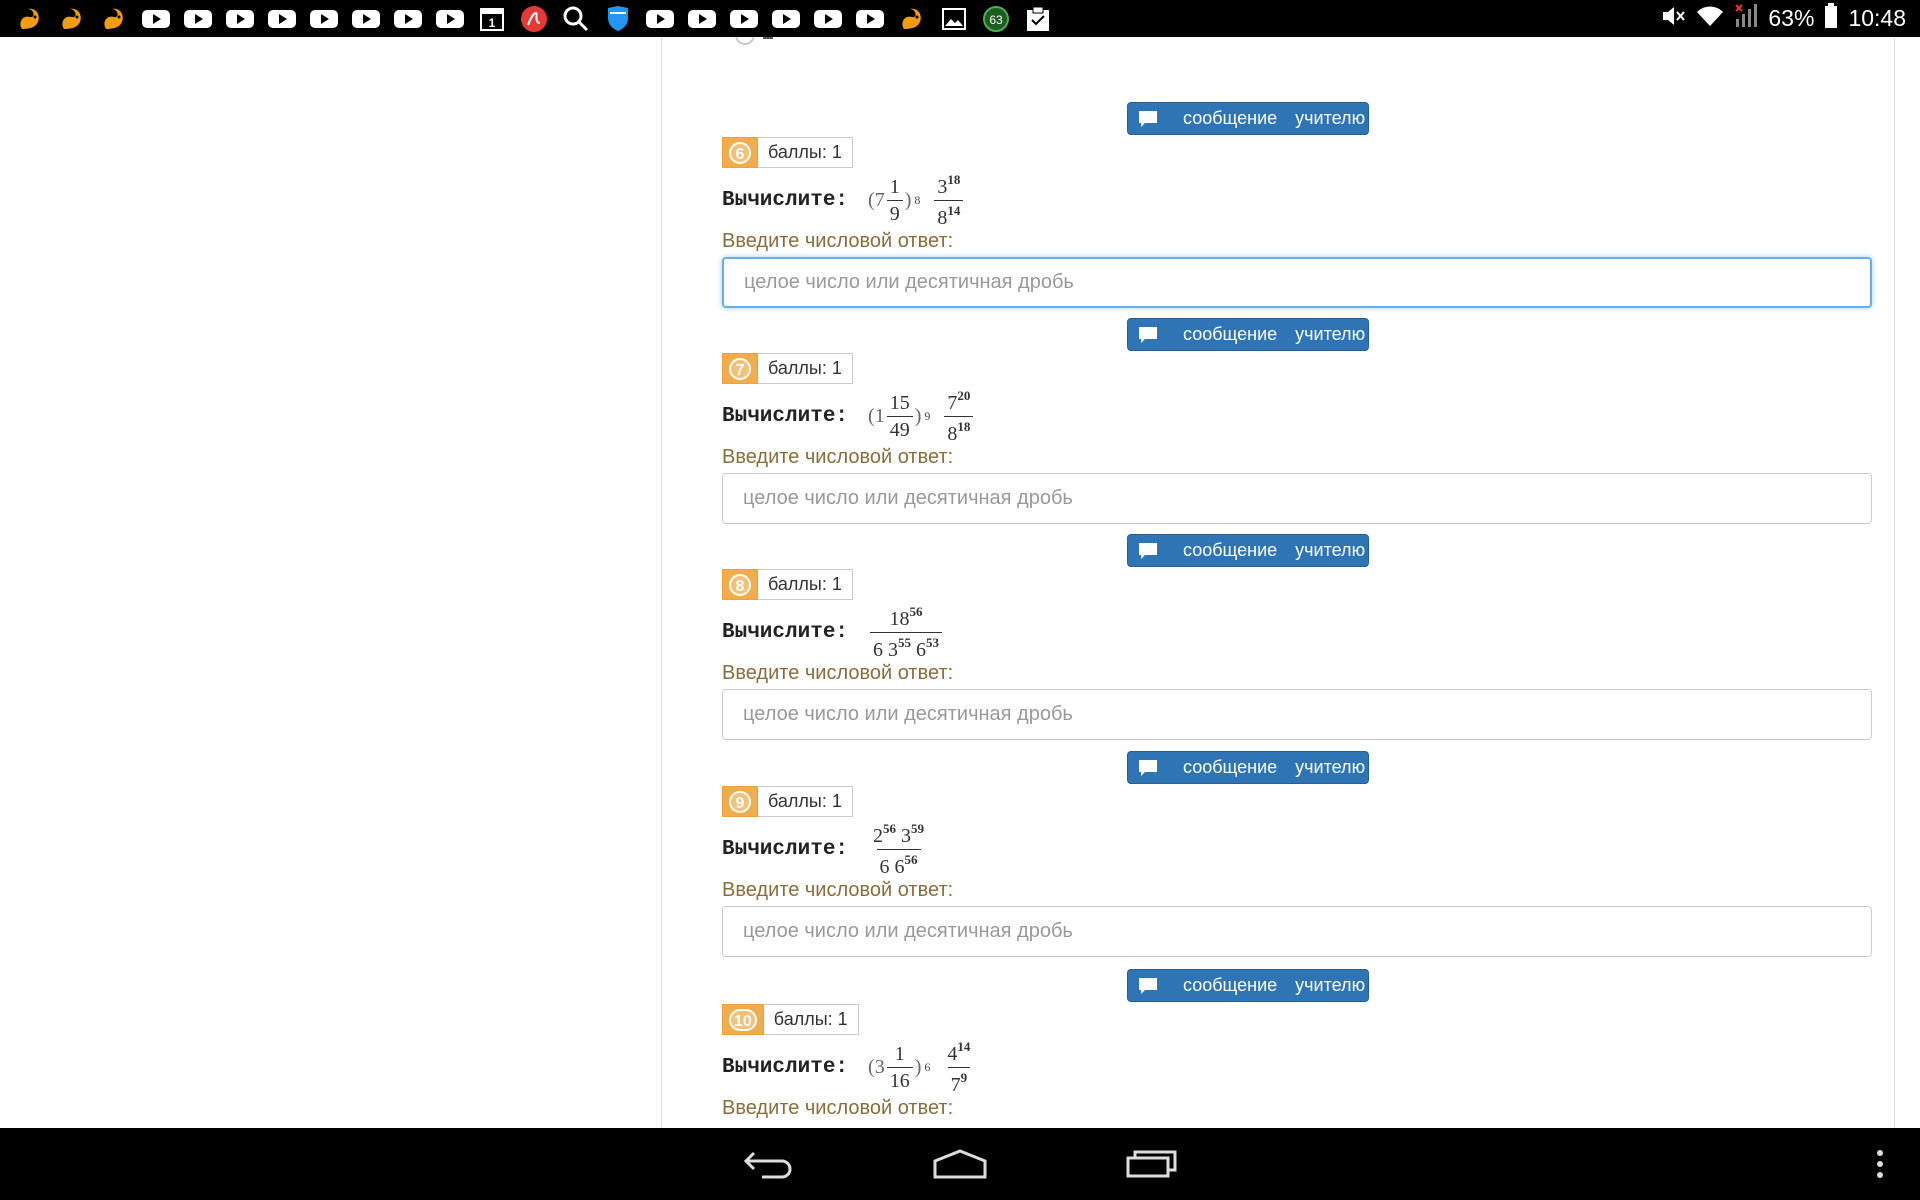 The image size is (1920, 1200). I want to click on score-badge: 9 баллы: 1, so click(787, 801).